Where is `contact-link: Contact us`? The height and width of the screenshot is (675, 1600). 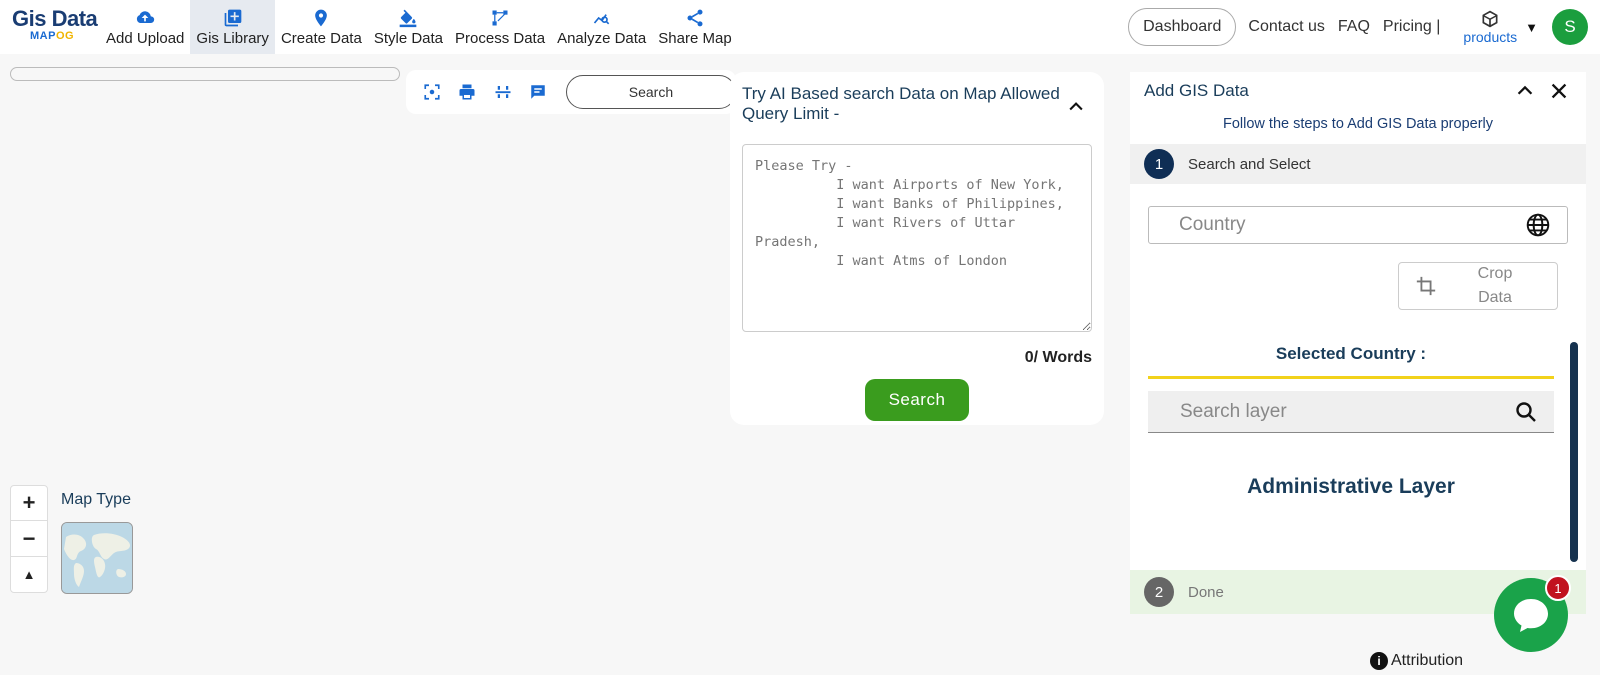 contact-link: Contact us is located at coordinates (1286, 27).